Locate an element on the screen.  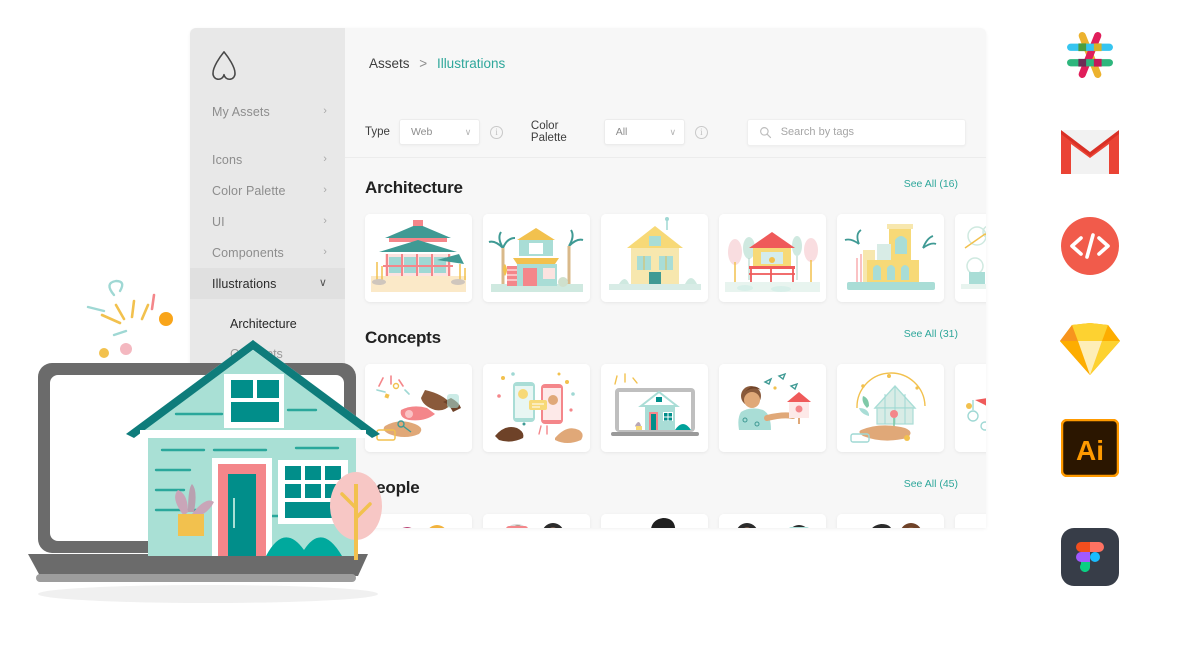
type-filter-value: Web is located at coordinates (421, 132).